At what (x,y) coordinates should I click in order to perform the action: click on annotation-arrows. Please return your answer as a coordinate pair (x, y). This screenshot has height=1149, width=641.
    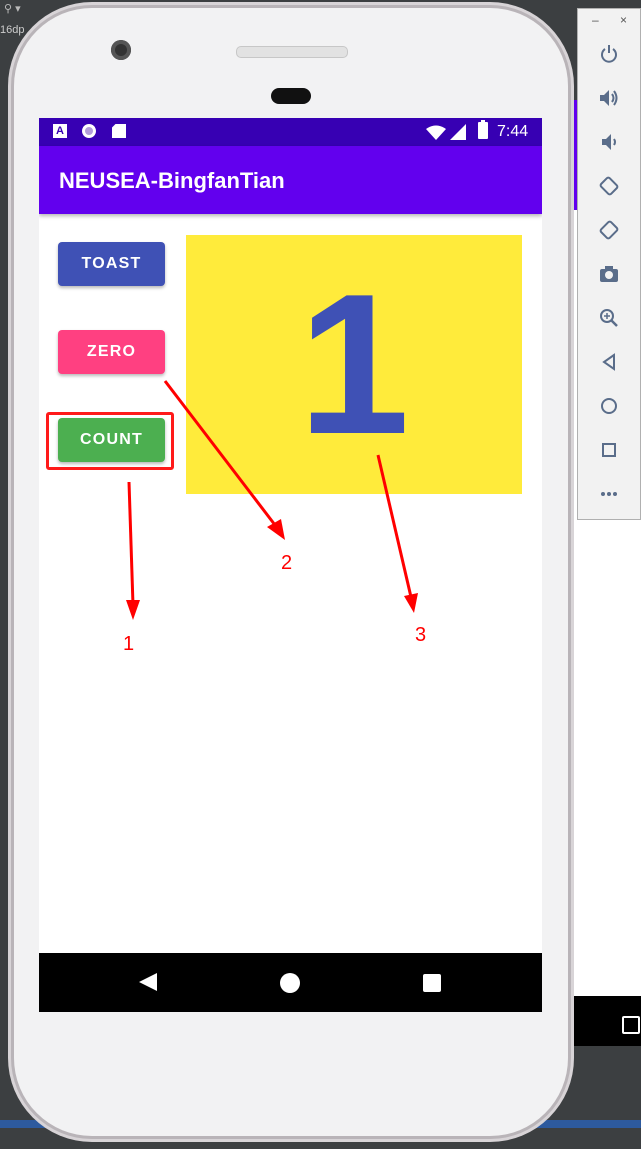
    Looking at the image, I should click on (272, 500).